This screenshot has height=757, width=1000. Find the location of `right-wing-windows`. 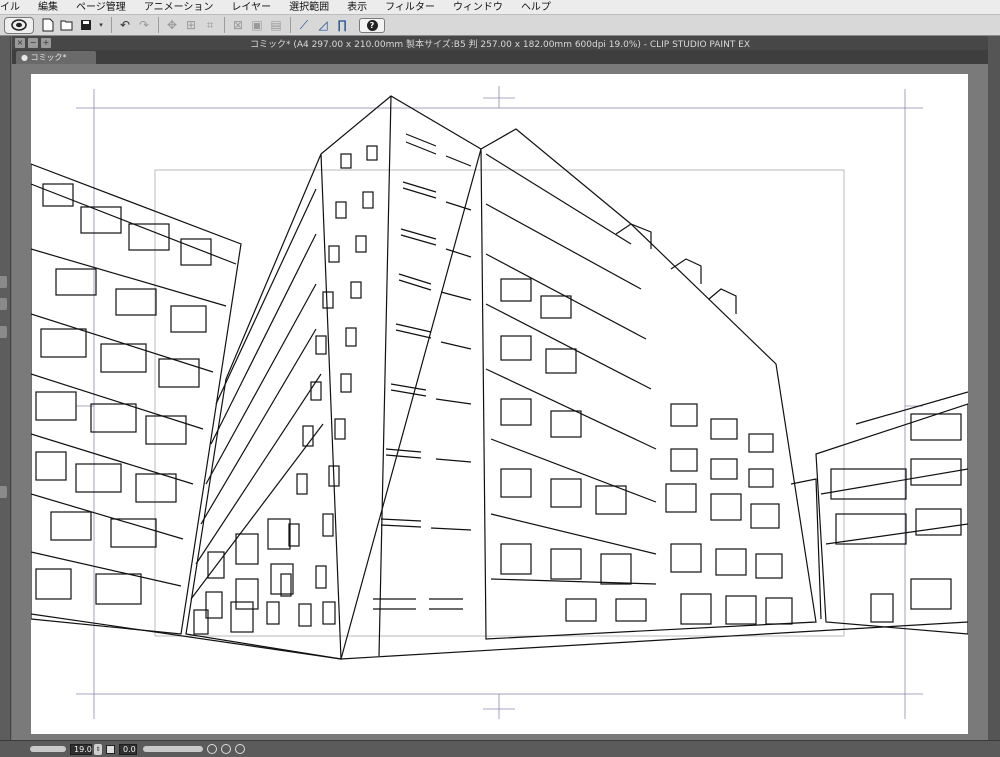

right-wing-windows is located at coordinates (646, 451).